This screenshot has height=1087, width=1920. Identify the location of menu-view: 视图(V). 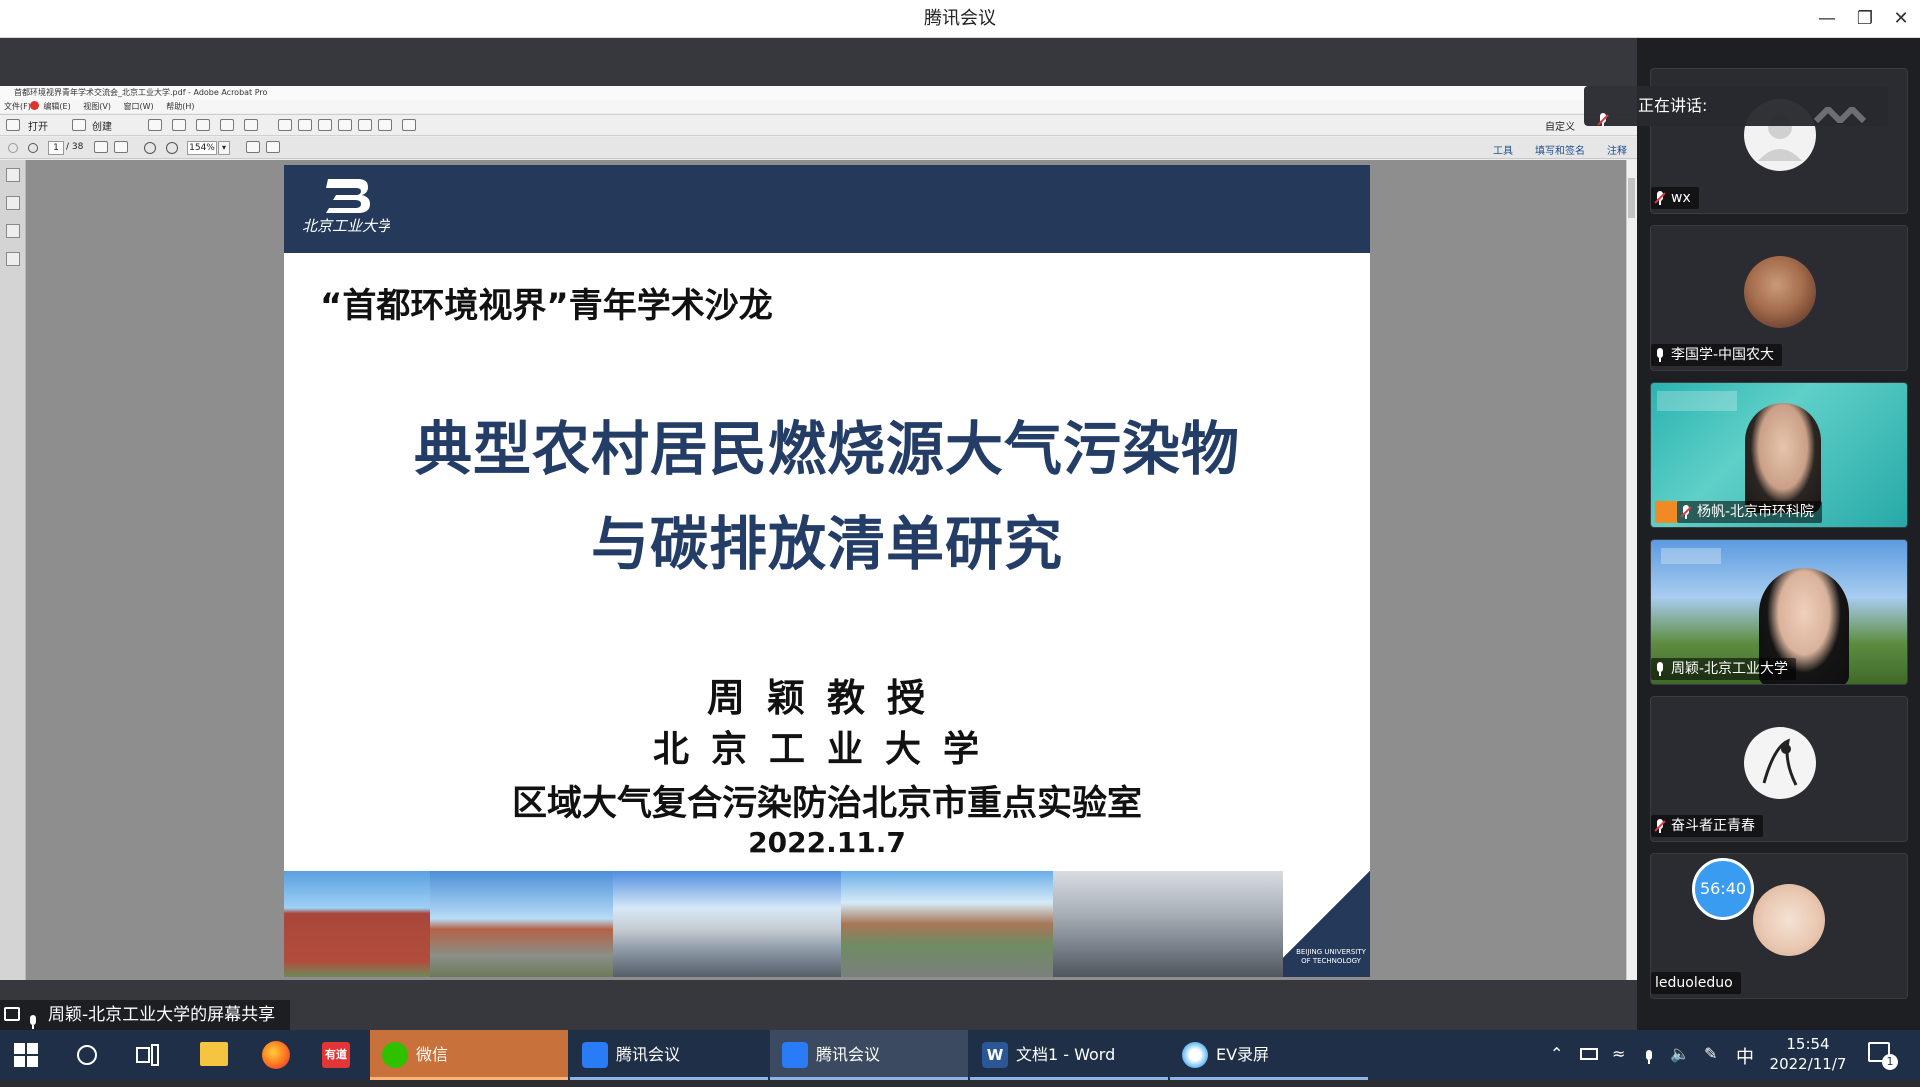
(97, 106).